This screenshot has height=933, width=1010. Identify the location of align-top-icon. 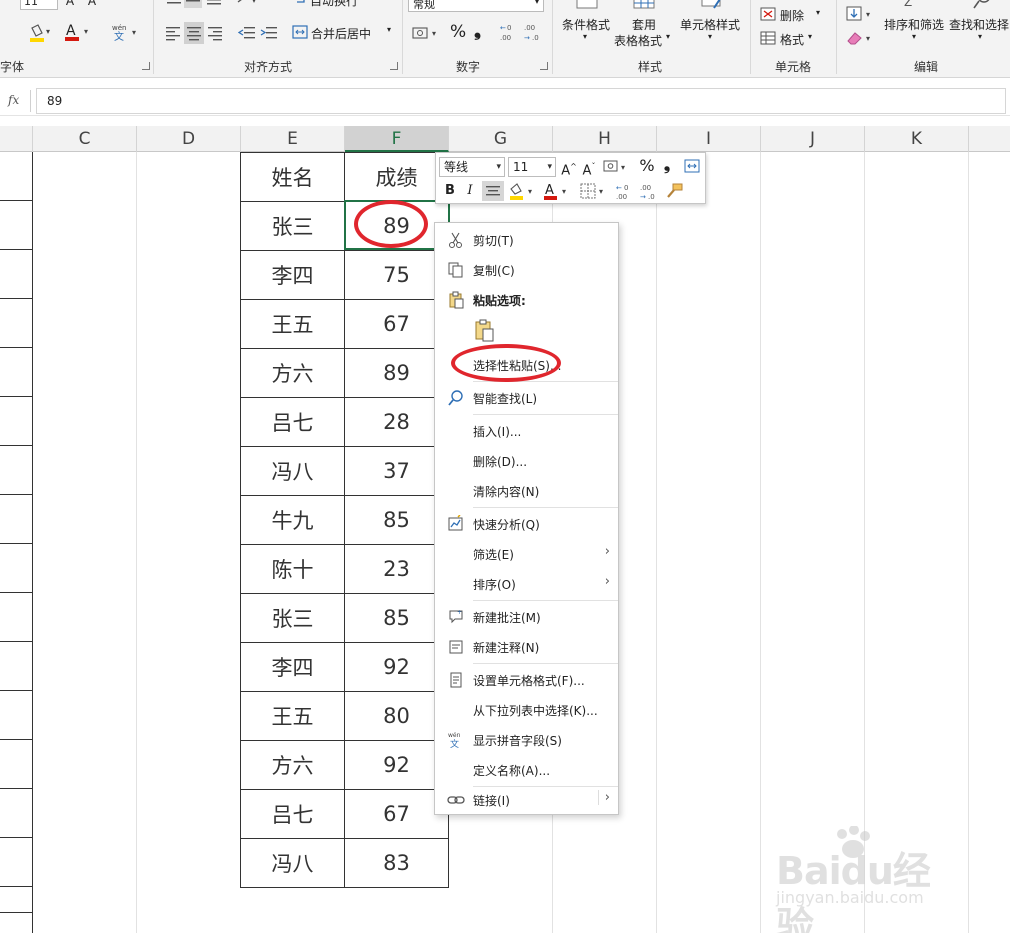
(174, 4).